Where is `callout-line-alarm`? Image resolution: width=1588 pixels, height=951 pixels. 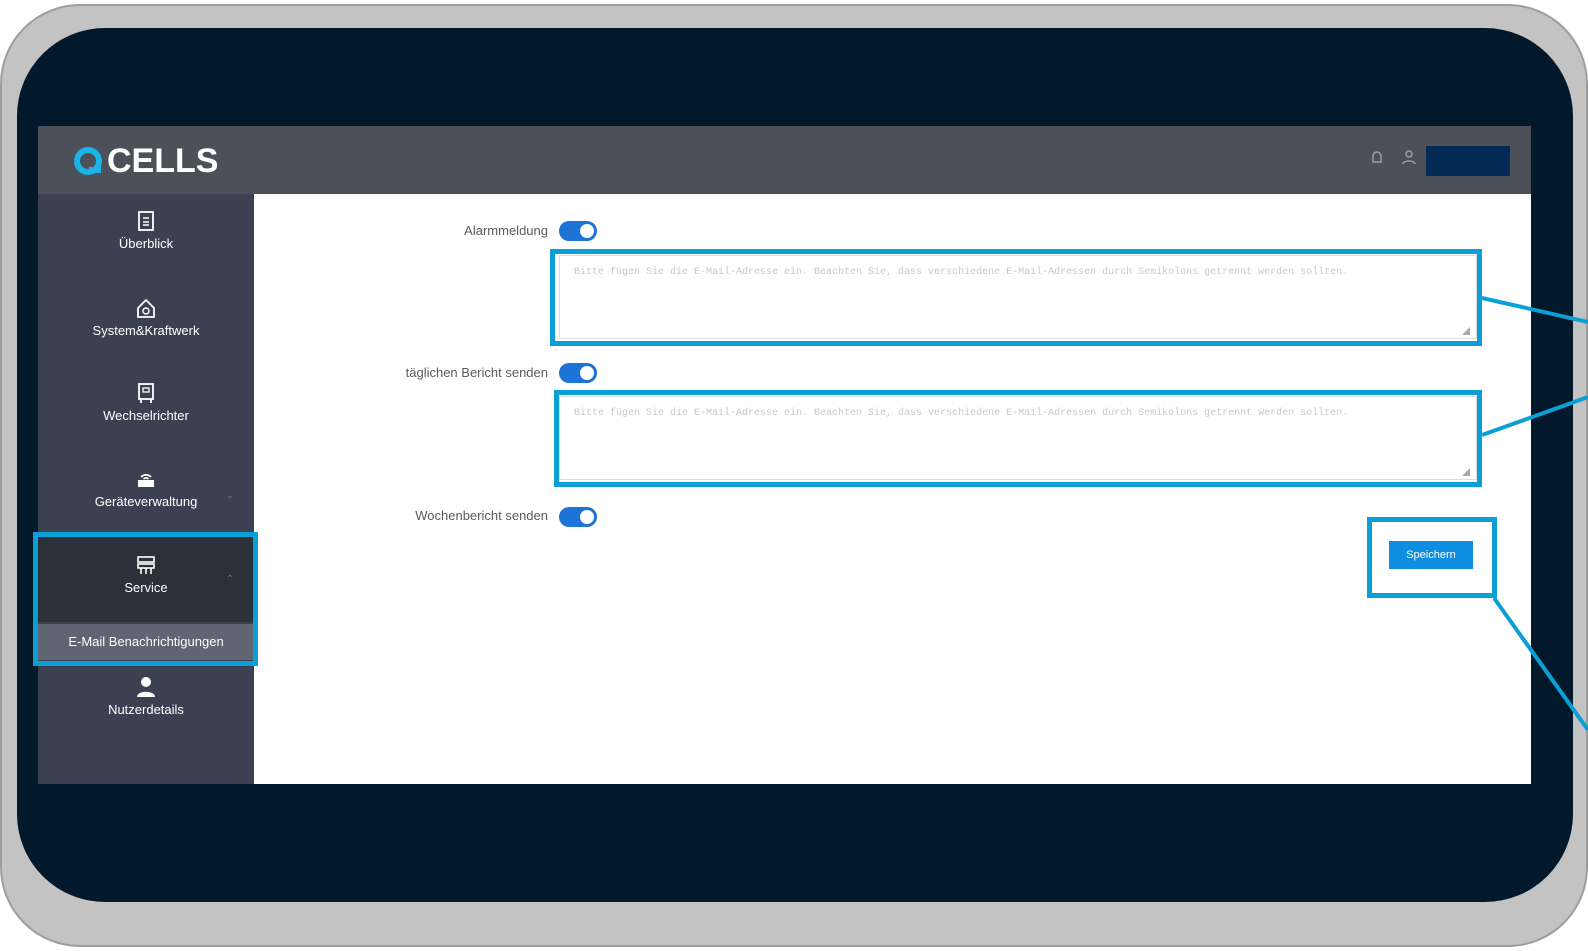
callout-line-alarm is located at coordinates (1534, 310).